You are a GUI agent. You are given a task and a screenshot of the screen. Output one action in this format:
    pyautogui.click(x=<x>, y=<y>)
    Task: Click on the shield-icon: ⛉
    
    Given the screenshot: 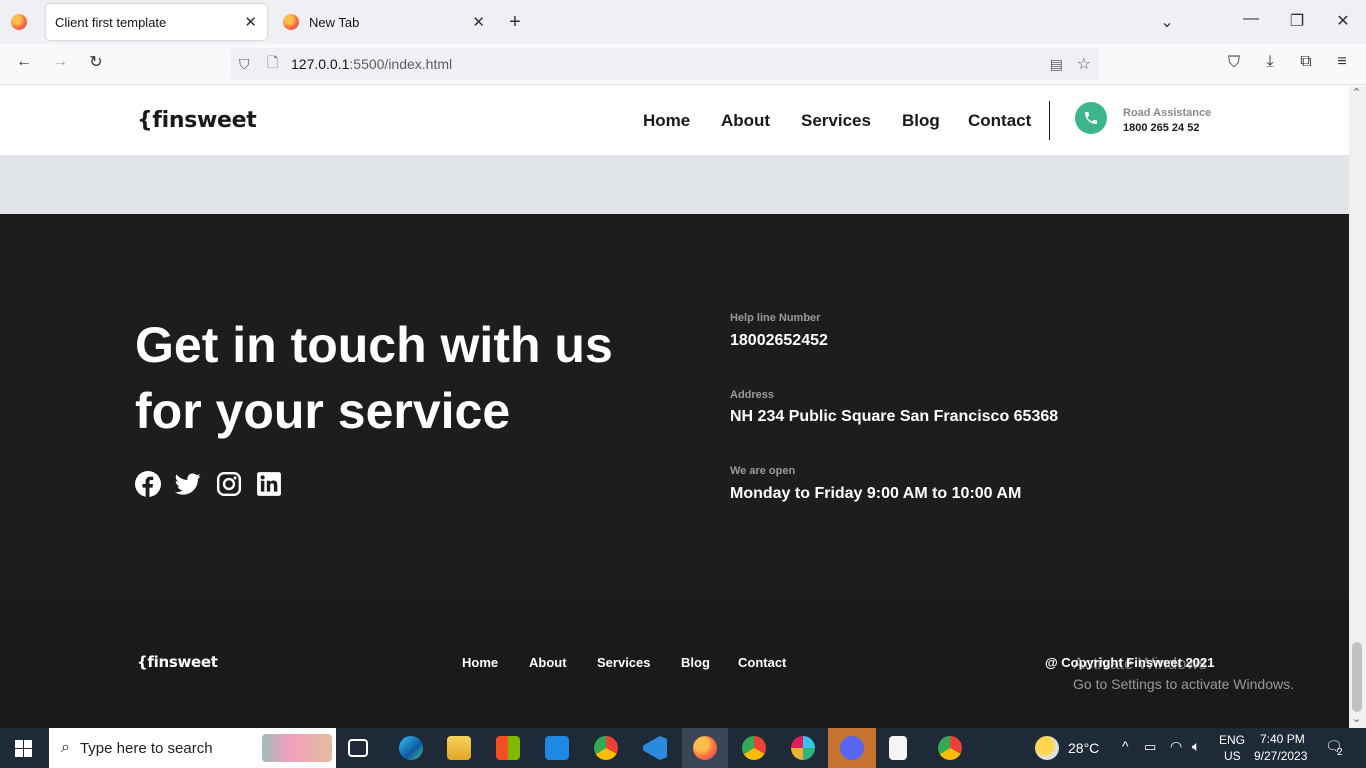 What is the action you would take?
    pyautogui.click(x=248, y=64)
    